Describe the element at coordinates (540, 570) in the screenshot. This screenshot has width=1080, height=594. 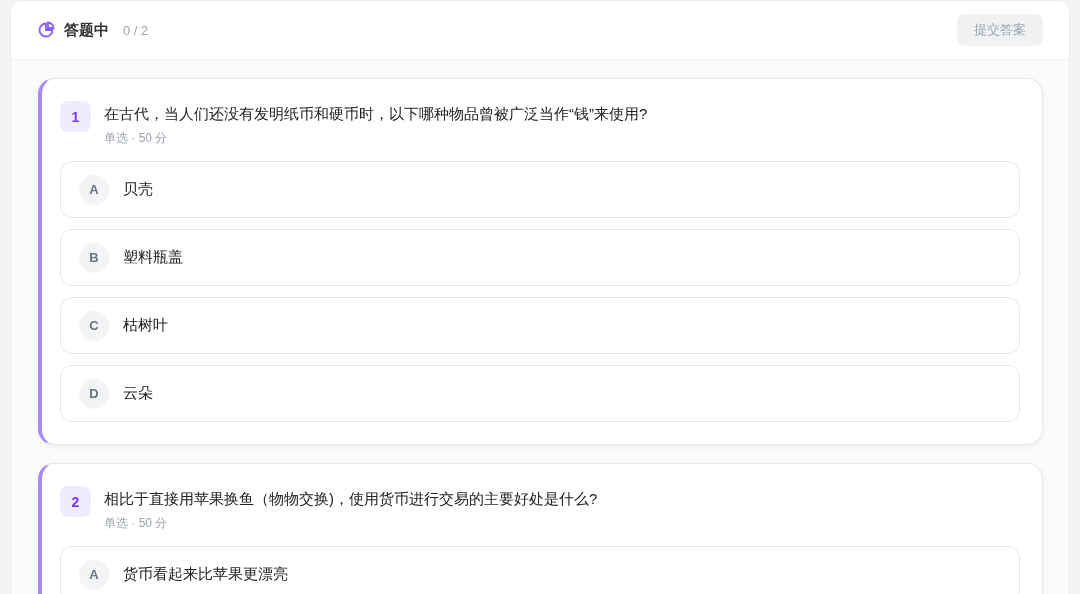
I see `answer-option: A 货币看起来比苹果更漂亮` at that location.